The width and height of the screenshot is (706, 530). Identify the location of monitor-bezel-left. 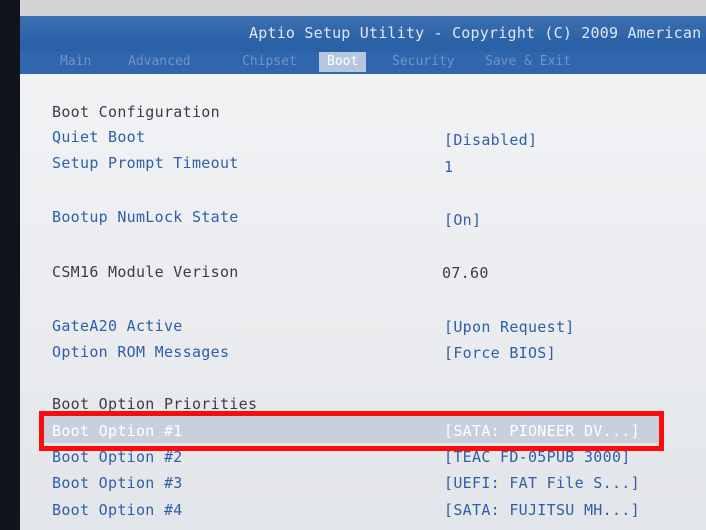
(10, 265).